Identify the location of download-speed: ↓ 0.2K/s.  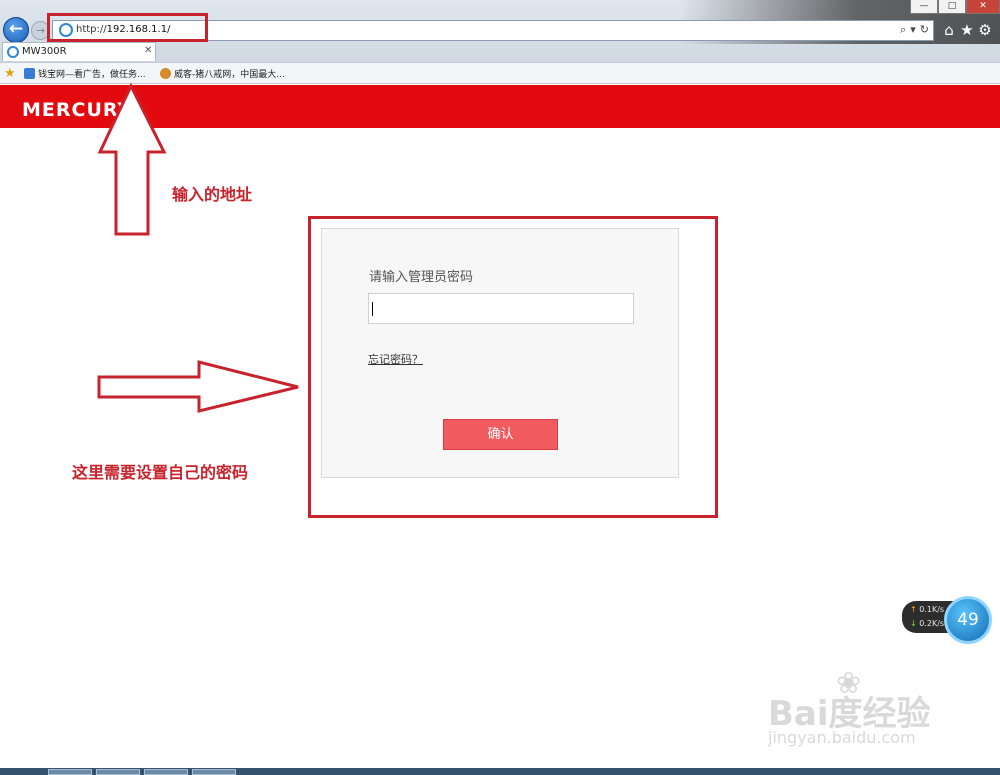
(927, 623).